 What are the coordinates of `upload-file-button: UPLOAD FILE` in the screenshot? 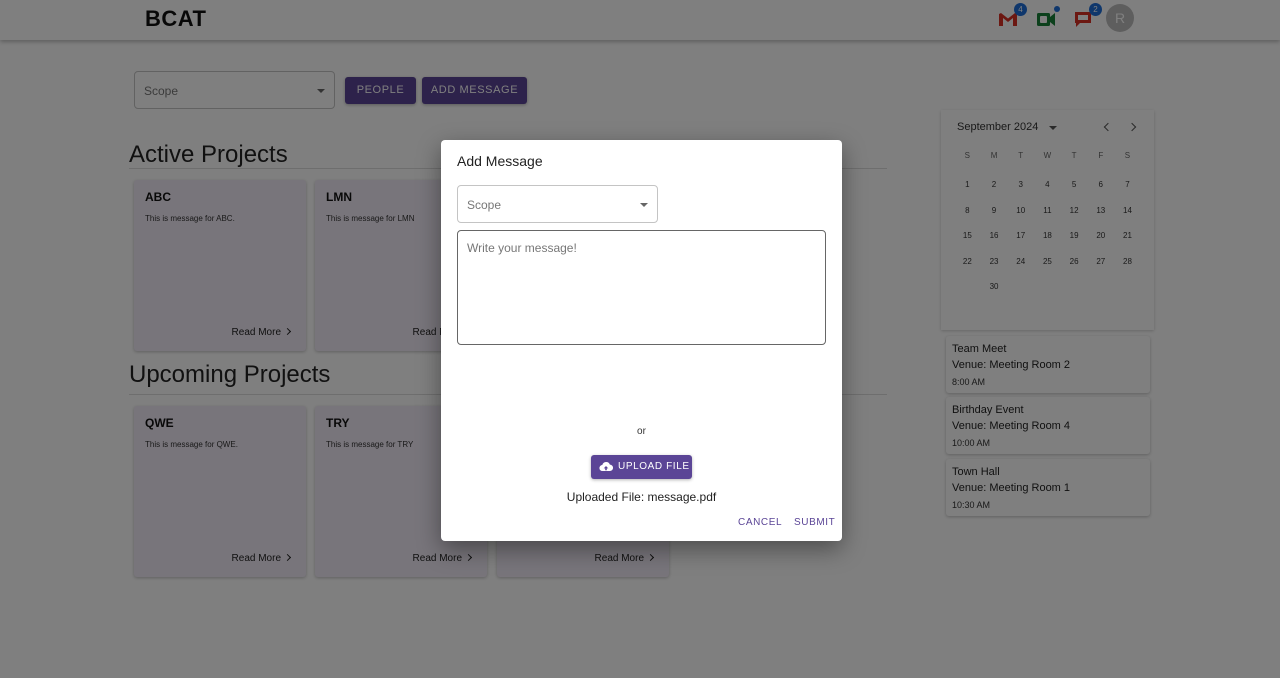 It's located at (641, 467).